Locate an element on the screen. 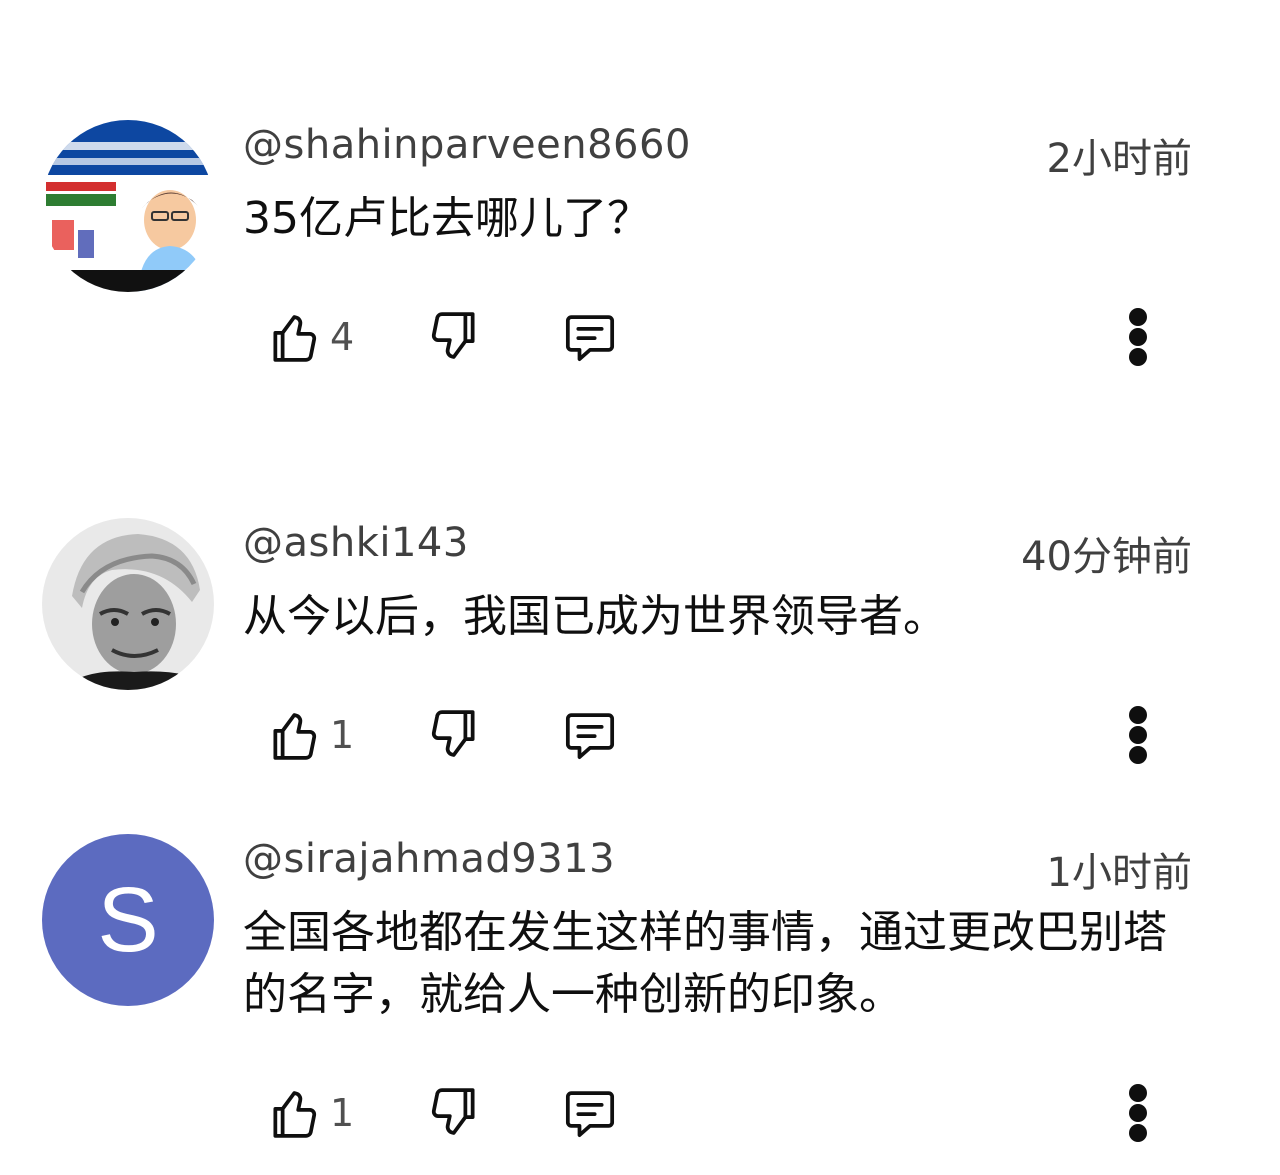  comment-text: 从今以后，我国已成为世界领导者。 is located at coordinates (595, 616).